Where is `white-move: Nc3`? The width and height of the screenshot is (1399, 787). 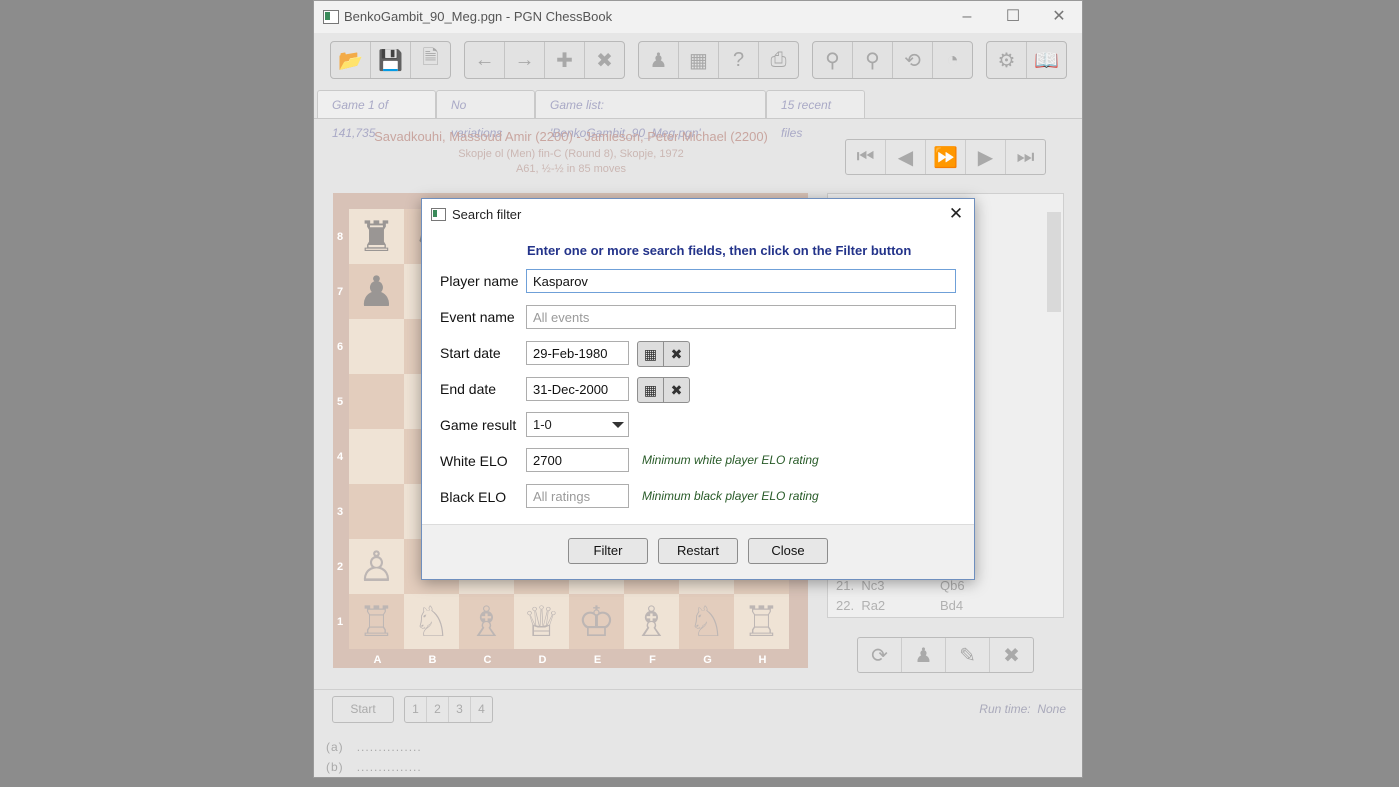
white-move: Nc3 is located at coordinates (872, 585).